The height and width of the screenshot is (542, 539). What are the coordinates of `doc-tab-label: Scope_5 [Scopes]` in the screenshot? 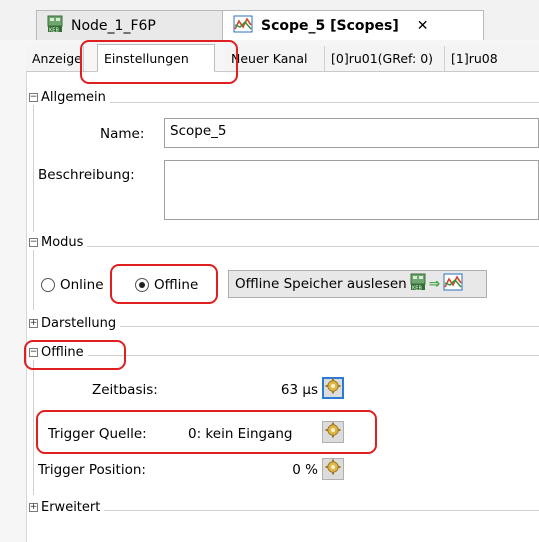 It's located at (330, 25).